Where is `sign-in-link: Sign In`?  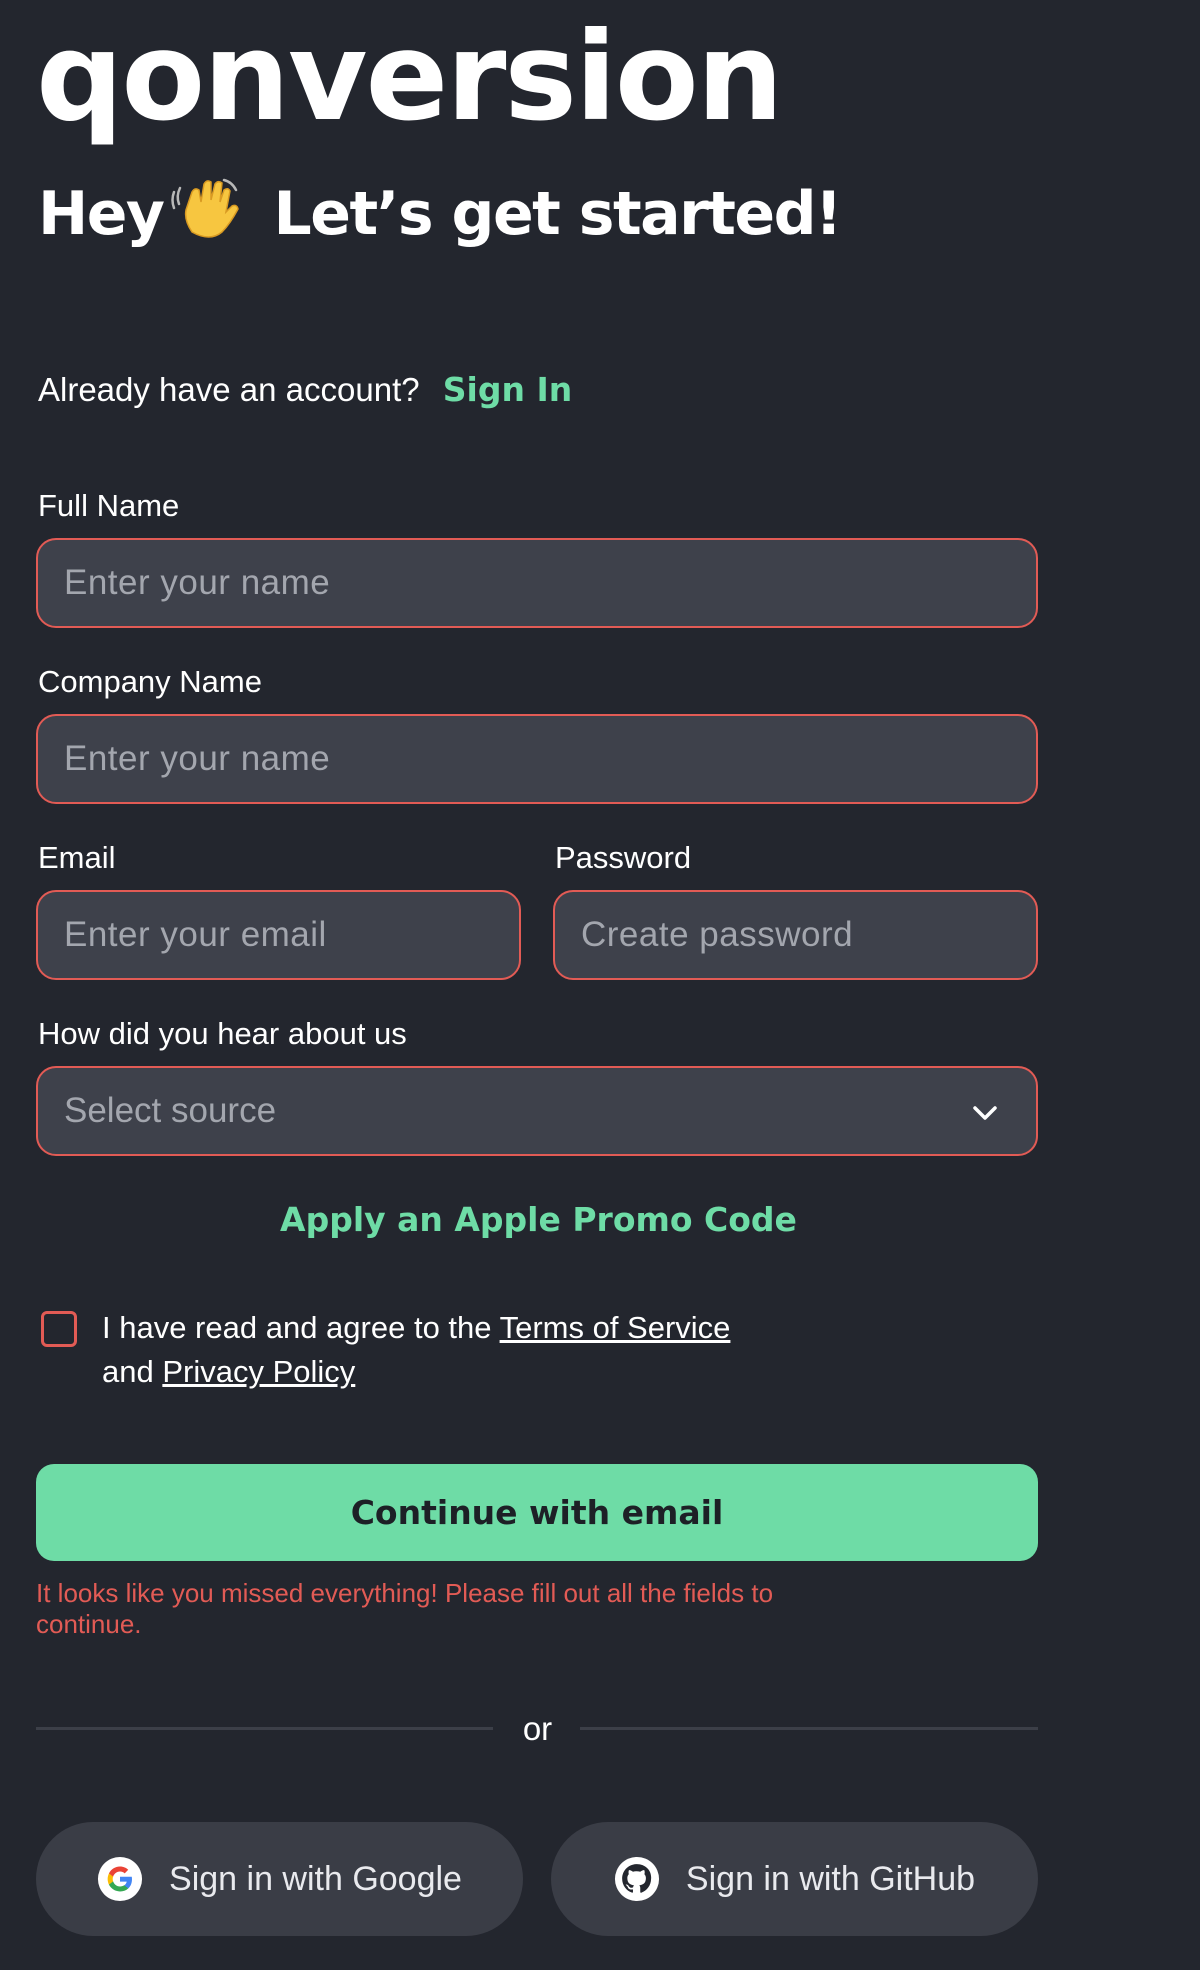
sign-in-link: Sign In is located at coordinates (507, 389).